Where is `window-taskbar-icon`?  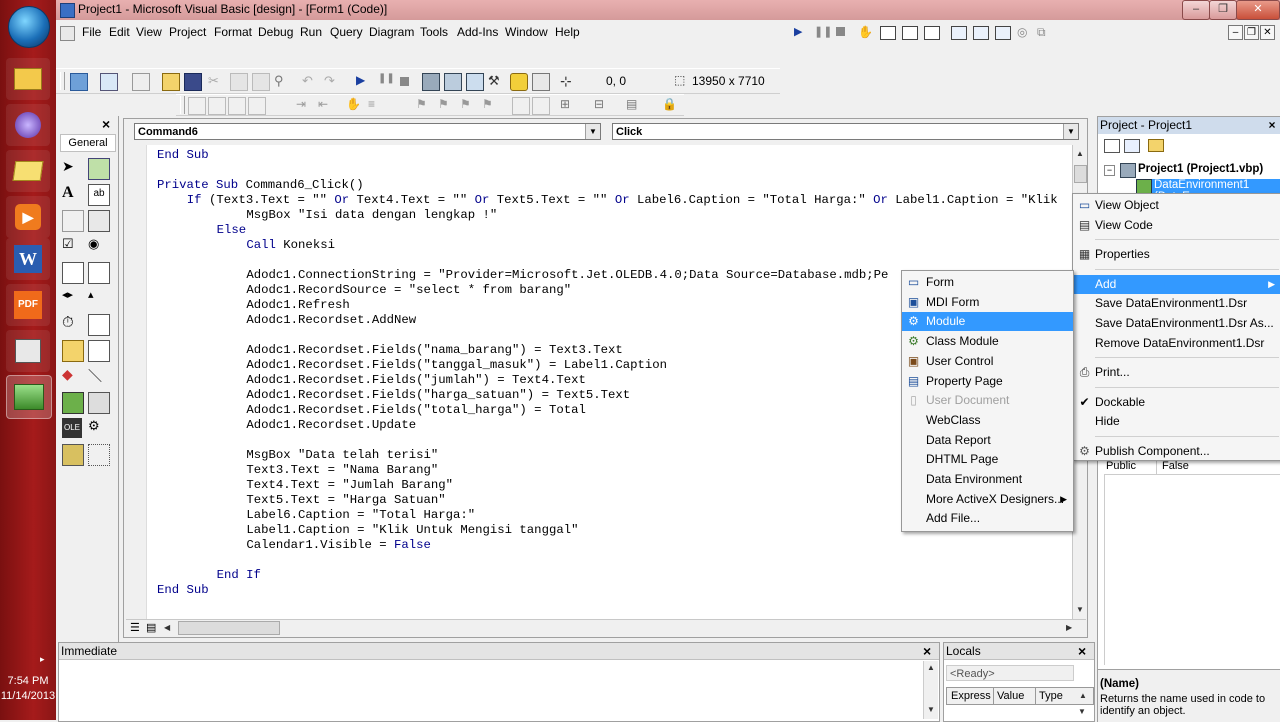 window-taskbar-icon is located at coordinates (28, 351).